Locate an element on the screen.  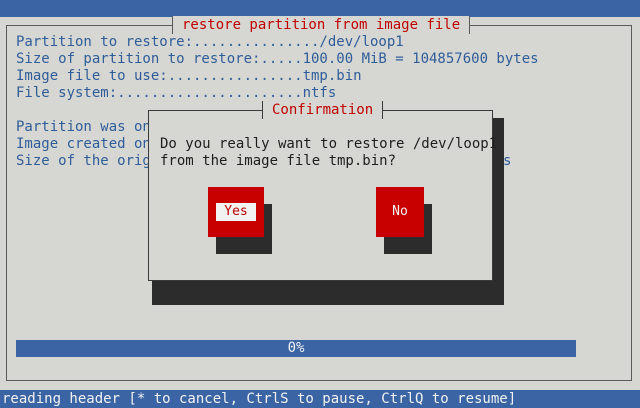
dialog-title: Confirmation is located at coordinates (323, 110).